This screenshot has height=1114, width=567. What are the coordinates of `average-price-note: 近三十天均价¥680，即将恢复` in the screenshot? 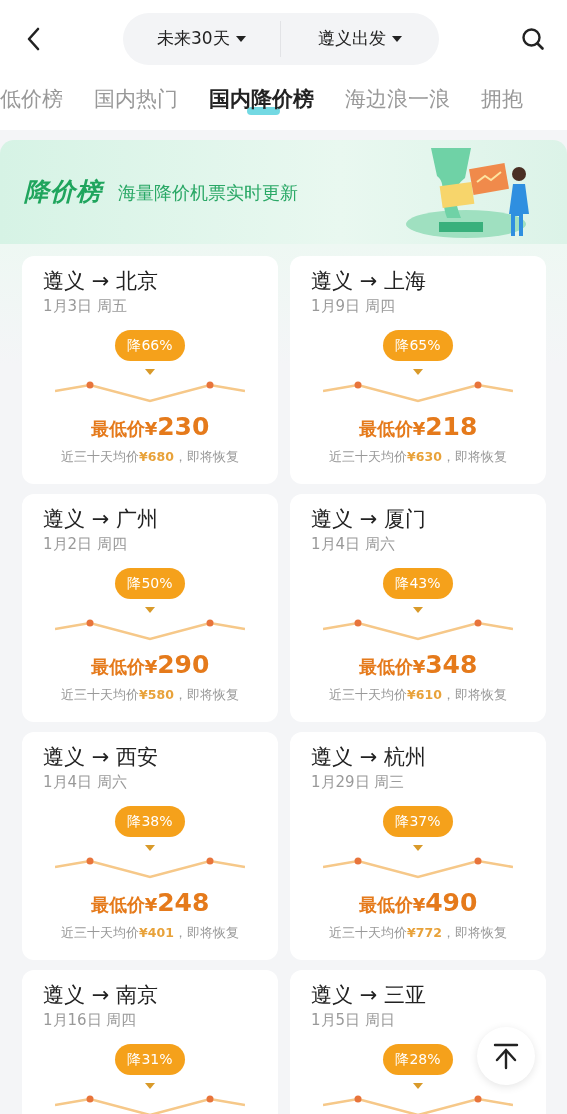 It's located at (150, 457).